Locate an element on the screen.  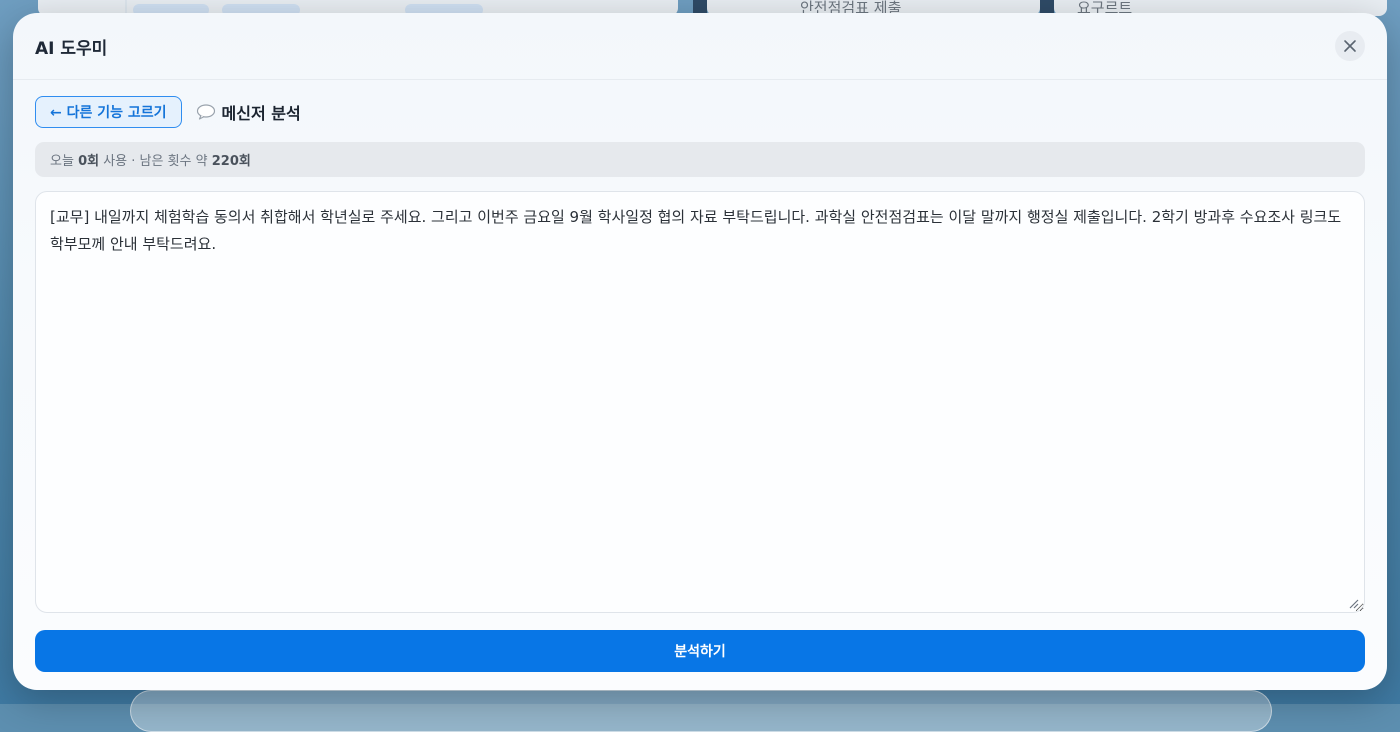
close-button is located at coordinates (1350, 46).